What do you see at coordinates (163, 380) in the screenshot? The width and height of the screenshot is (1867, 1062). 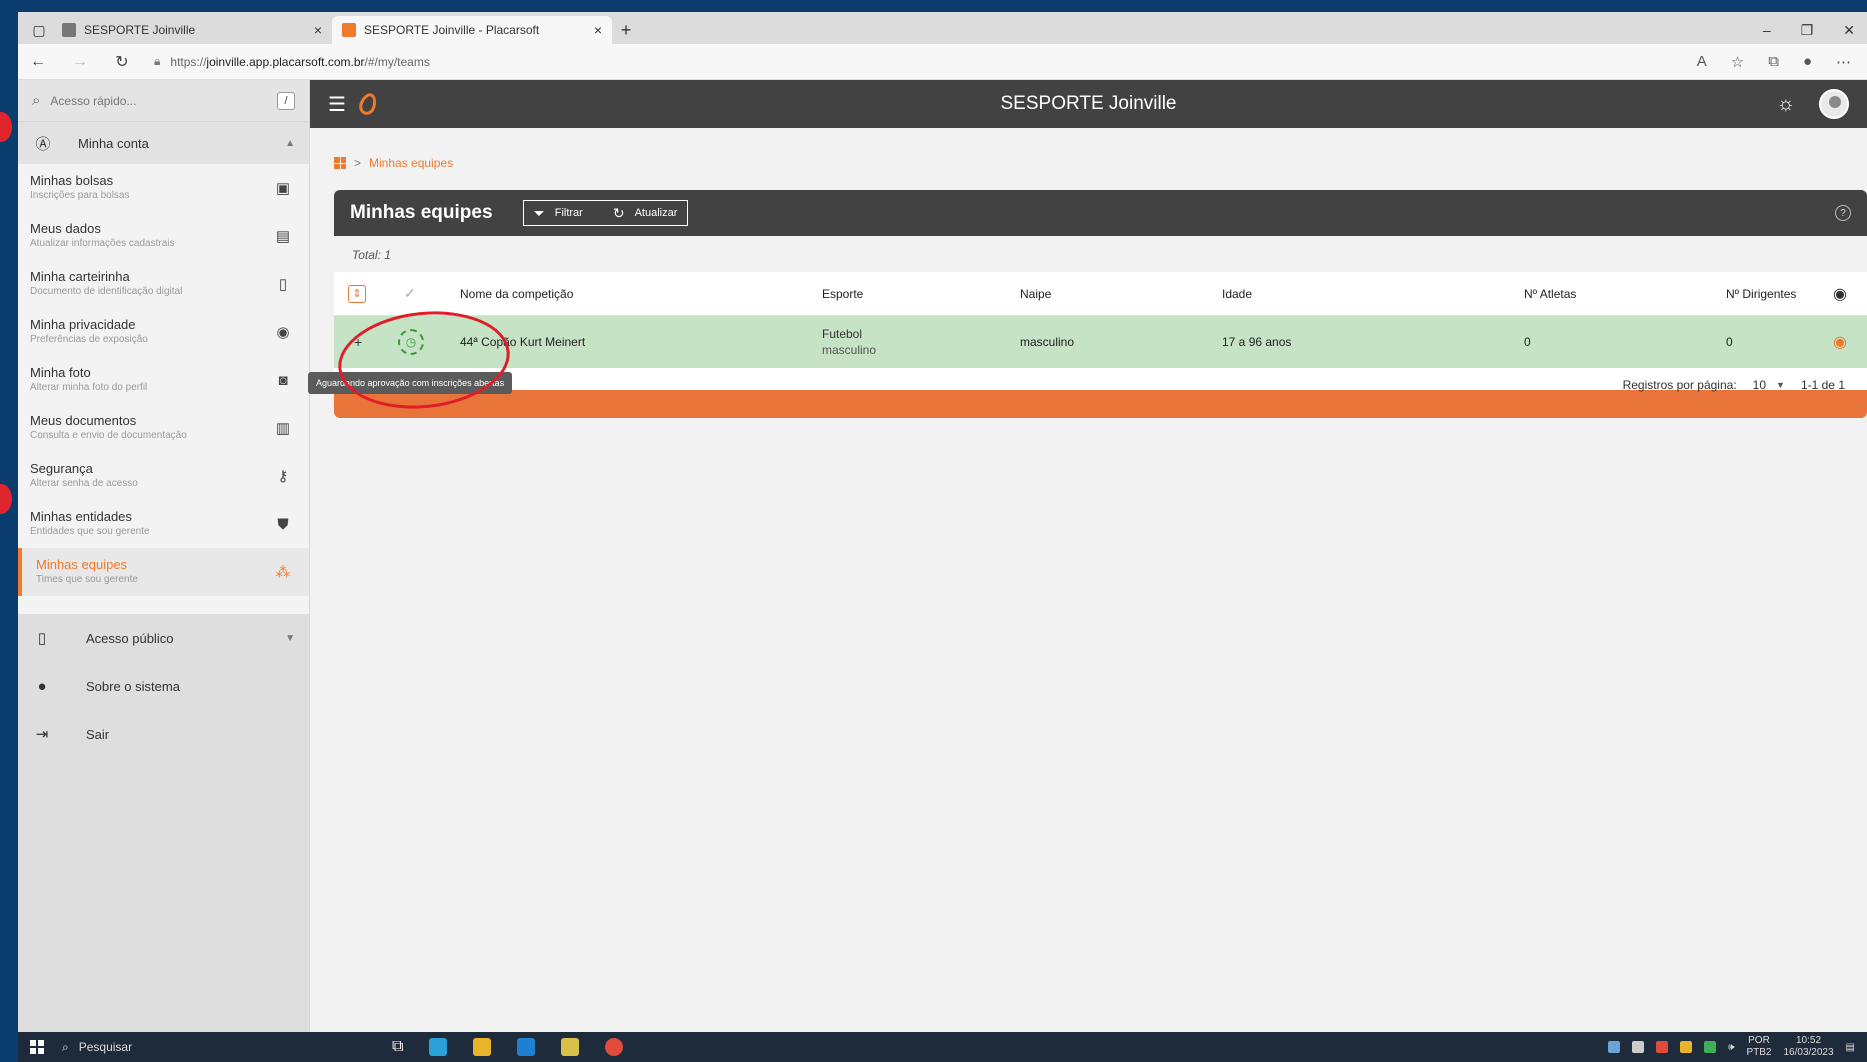 I see `sidebar-item-foto: Minha foto Alterar minha foto do perfil ◙` at bounding box center [163, 380].